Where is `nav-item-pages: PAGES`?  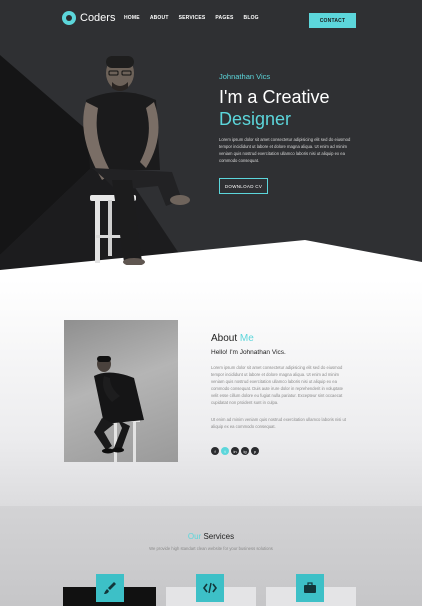
nav-item-pages: PAGES is located at coordinates (224, 18).